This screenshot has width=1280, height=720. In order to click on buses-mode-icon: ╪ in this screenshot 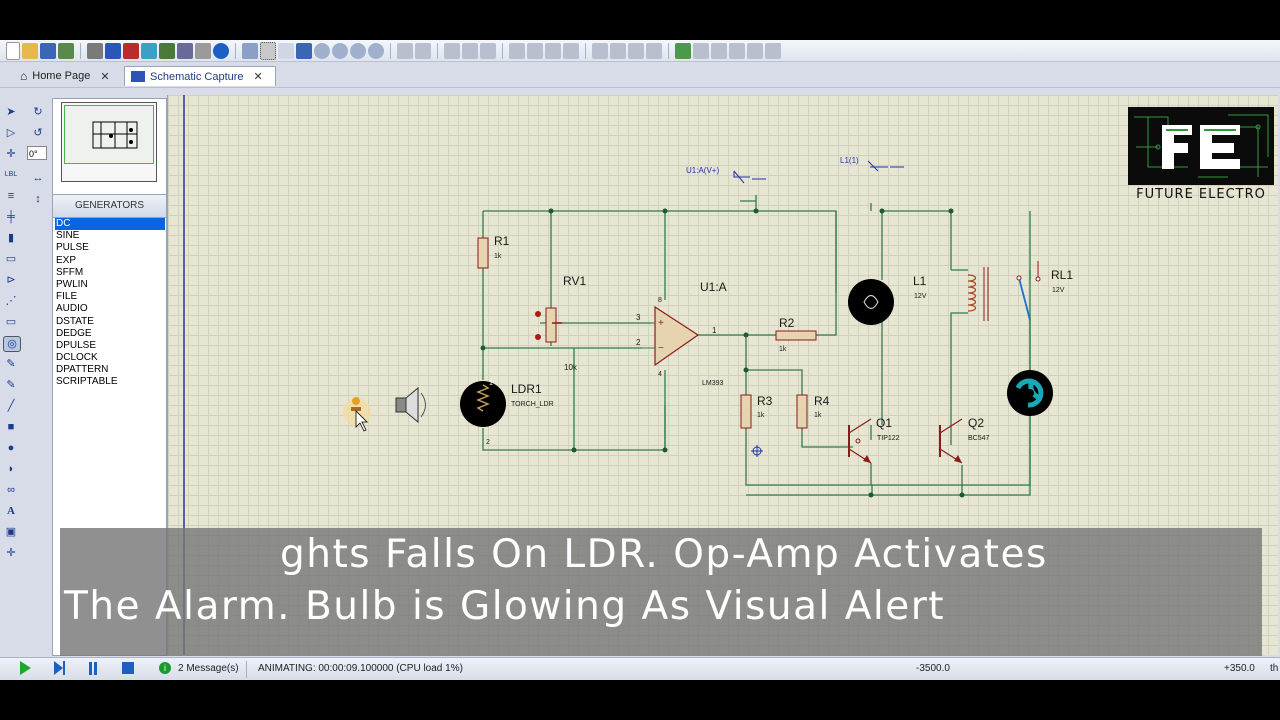, I will do `click(11, 217)`.